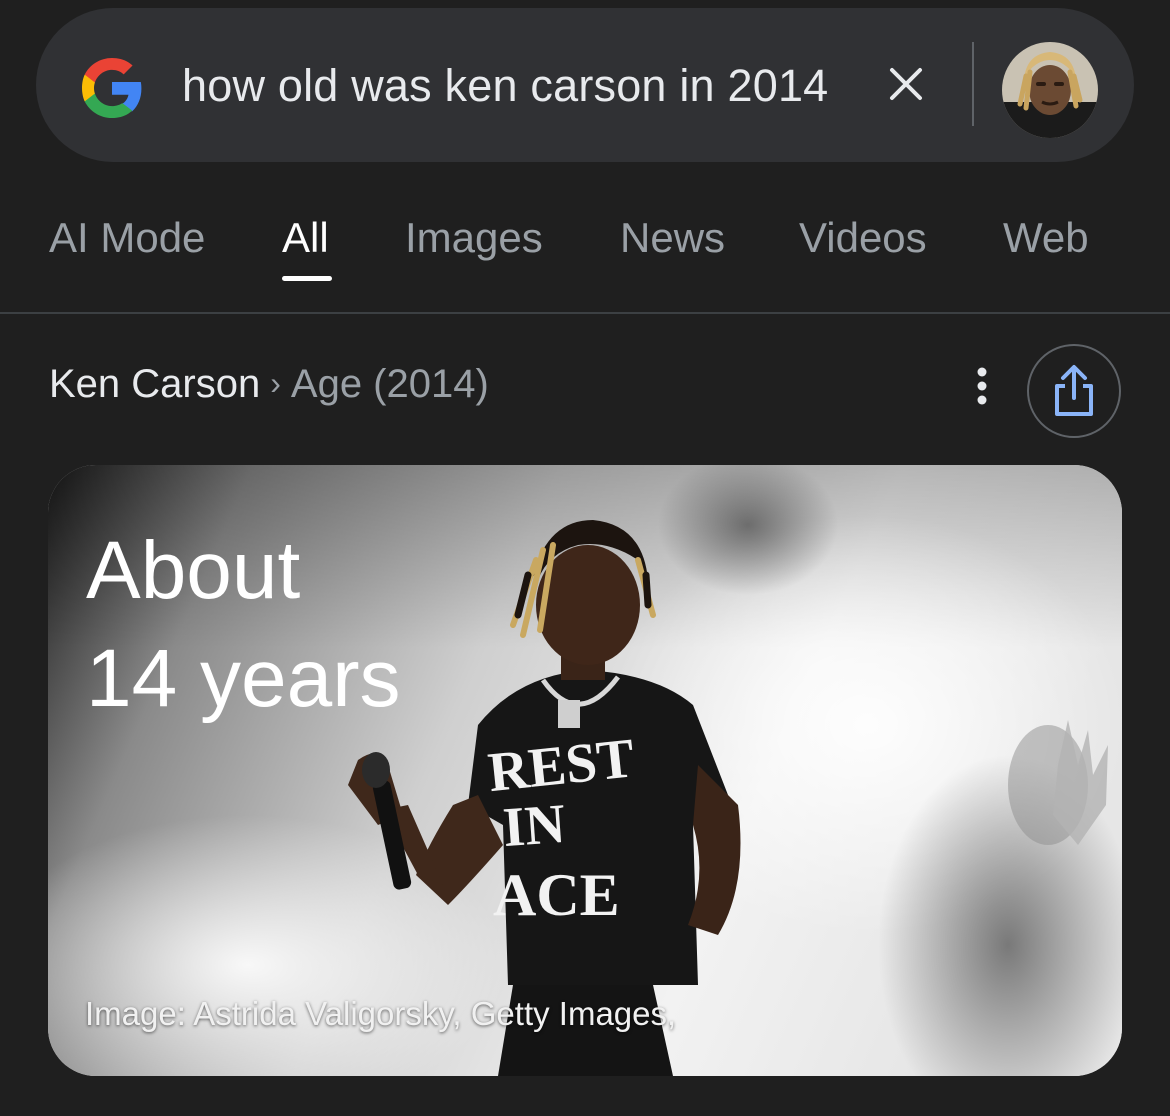 The image size is (1170, 1116). Describe the element at coordinates (154, 384) in the screenshot. I see `breadcrumb-entity: Ken Carson` at that location.